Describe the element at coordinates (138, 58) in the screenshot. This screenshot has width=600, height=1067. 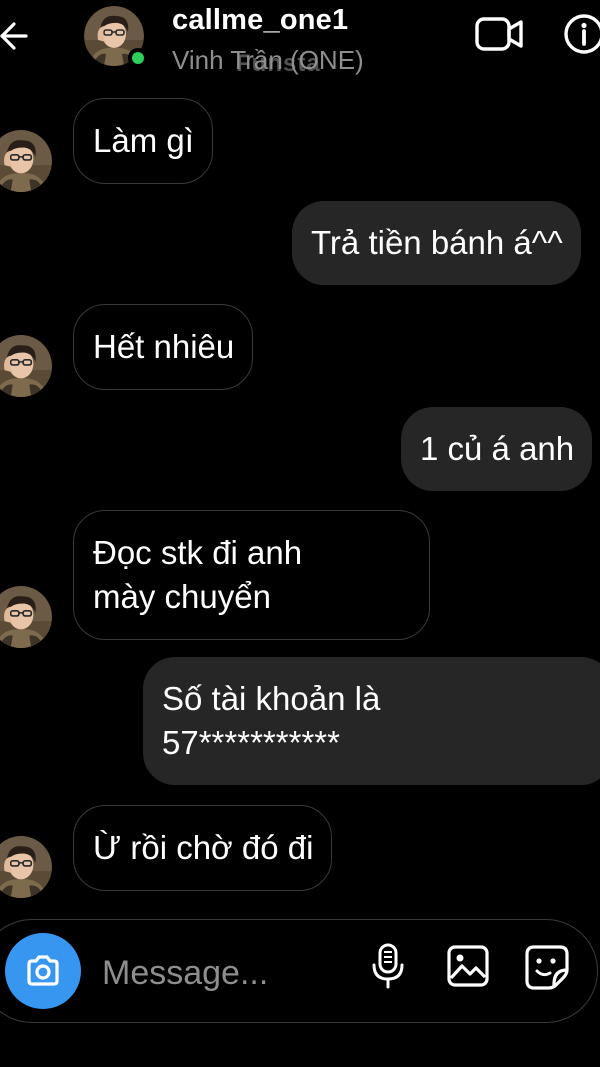
I see `online-status-dot` at that location.